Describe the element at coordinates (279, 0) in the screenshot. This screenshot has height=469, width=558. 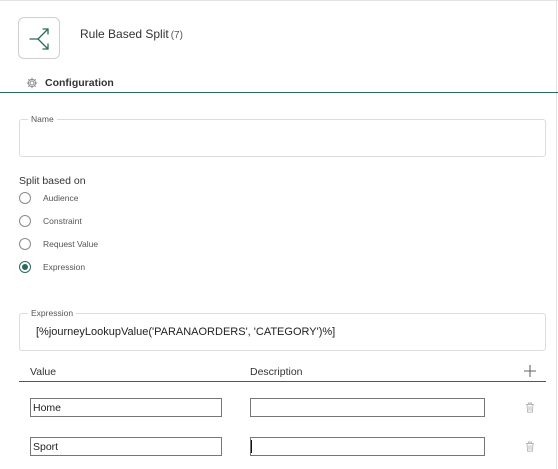
I see `top-border` at that location.